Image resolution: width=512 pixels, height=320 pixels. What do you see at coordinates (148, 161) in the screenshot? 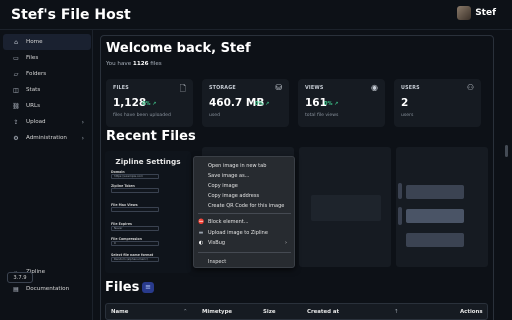
I see `thumbnail-title: Zipline Settings` at bounding box center [148, 161].